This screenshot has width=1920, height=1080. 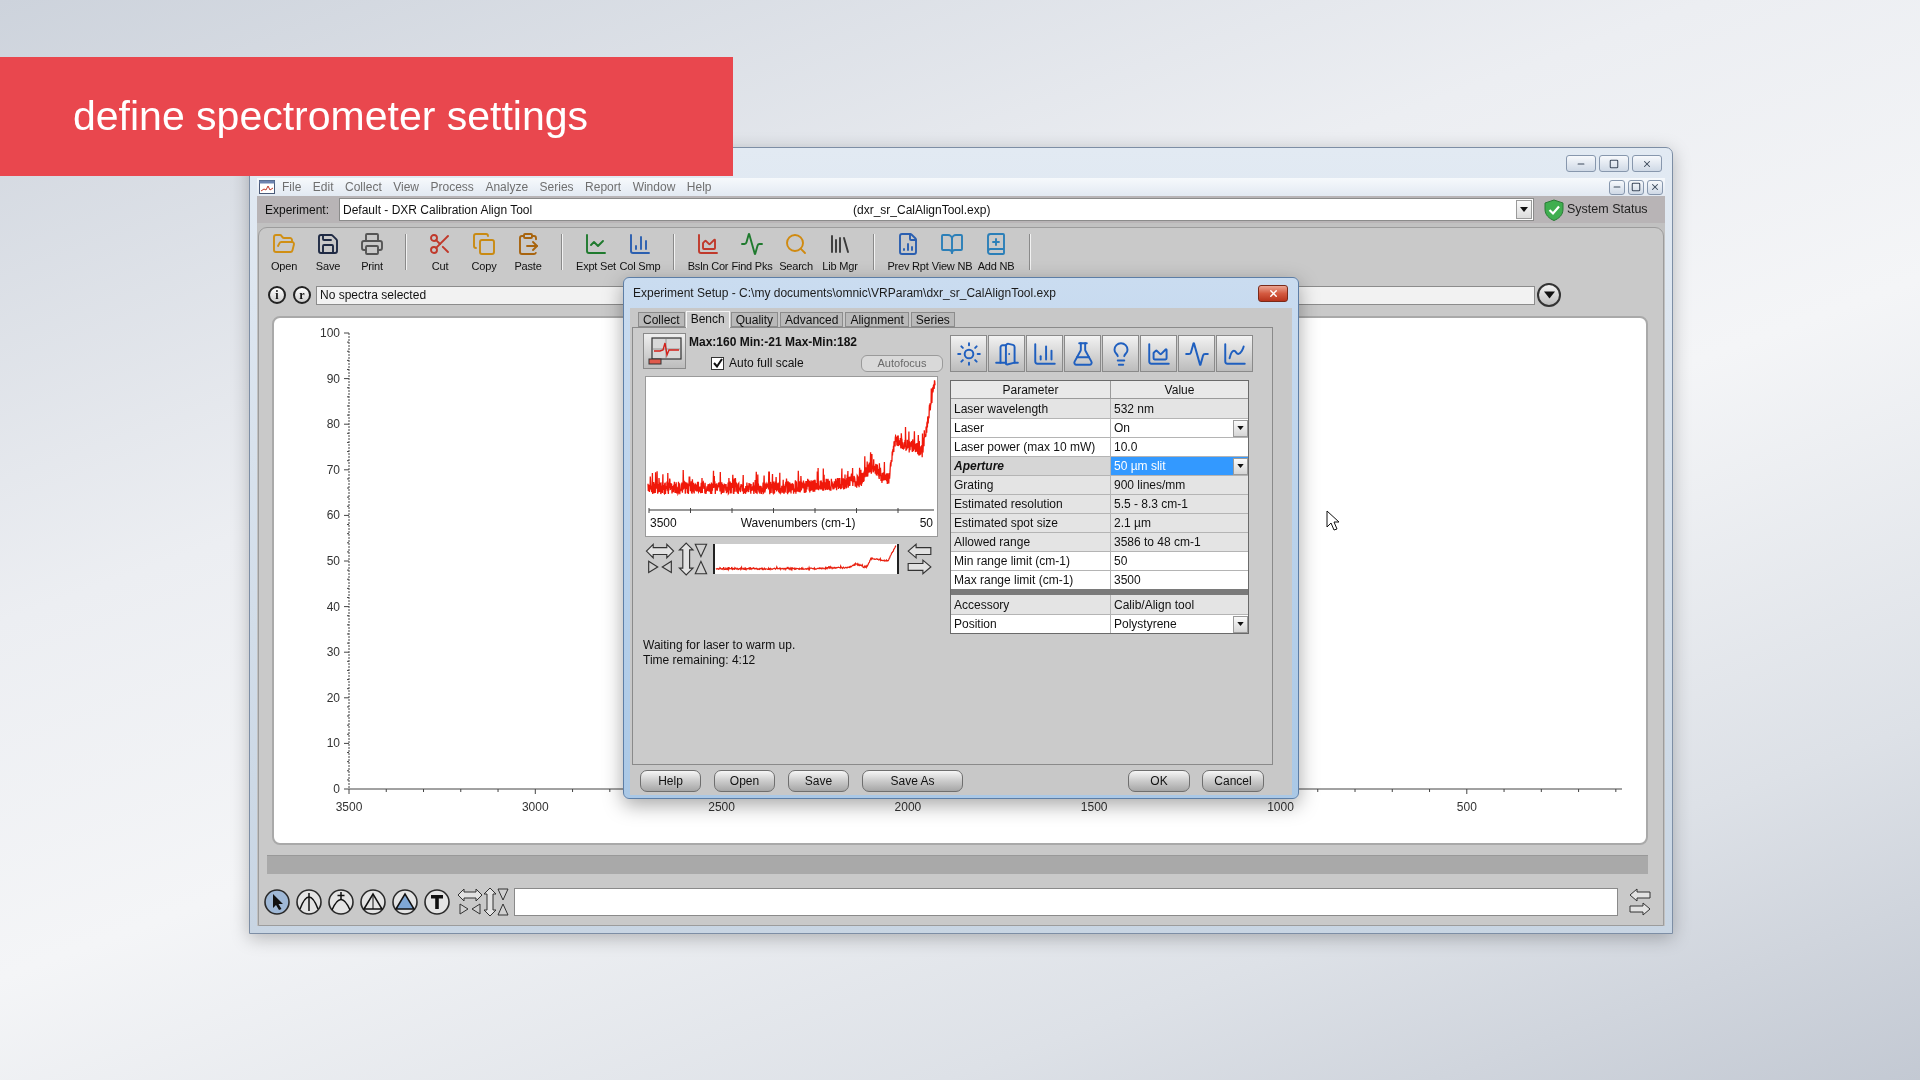 What do you see at coordinates (844, 293) in the screenshot?
I see `dialog-title: Experiment Setup - C:\my documents\omnic\VRParam\dxr_sr_CalAlignTool.exp` at bounding box center [844, 293].